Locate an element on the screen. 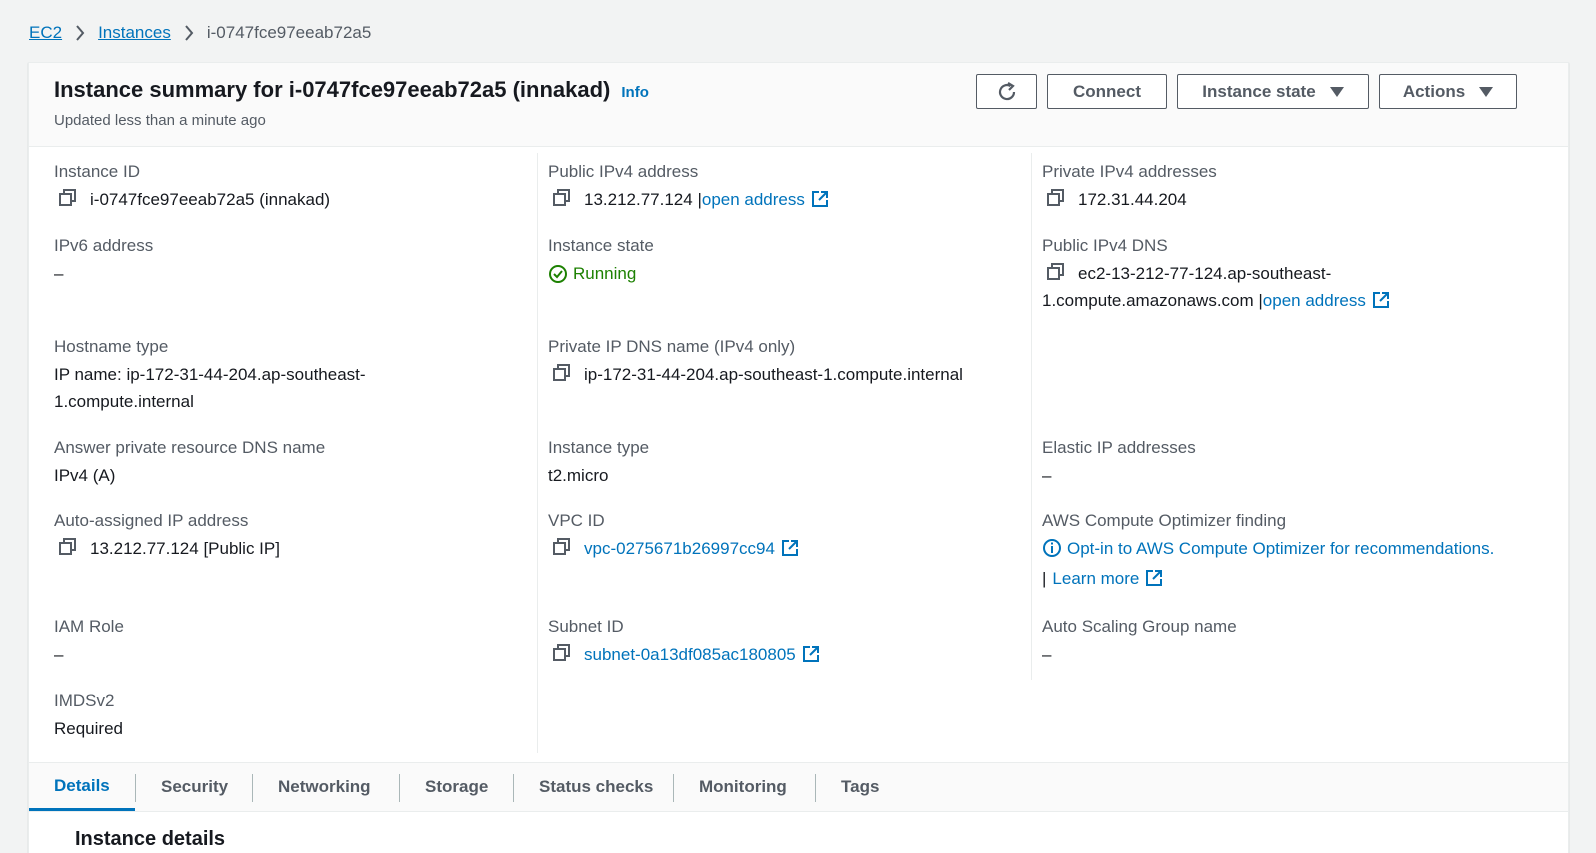 The image size is (1596, 853). learn-more-link: Learn more is located at coordinates (1107, 578).